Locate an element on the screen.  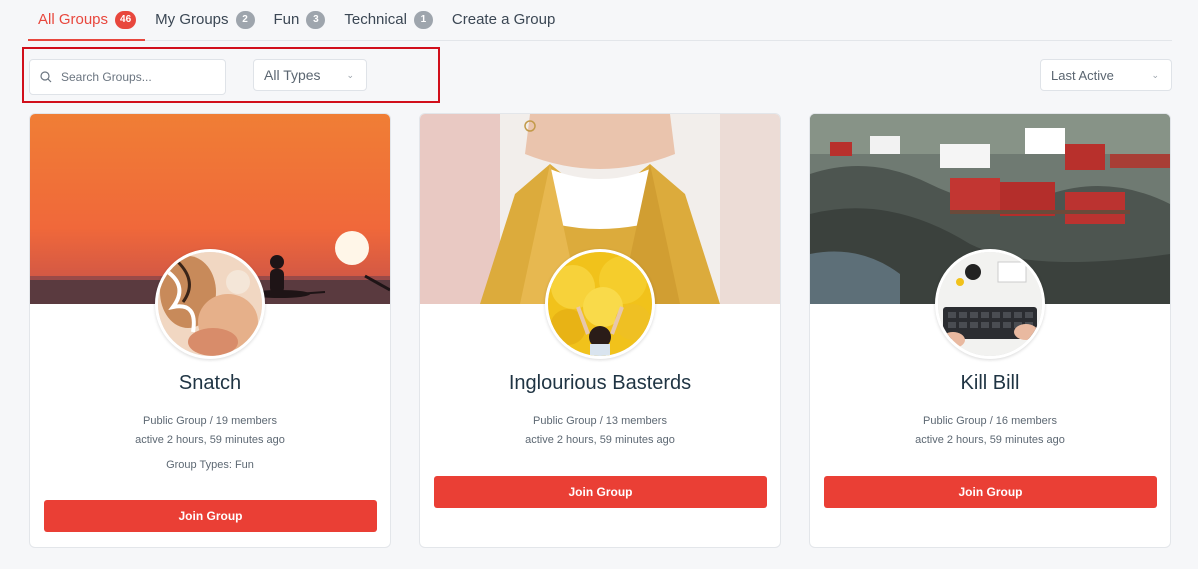
search-box is located at coordinates (127, 77).